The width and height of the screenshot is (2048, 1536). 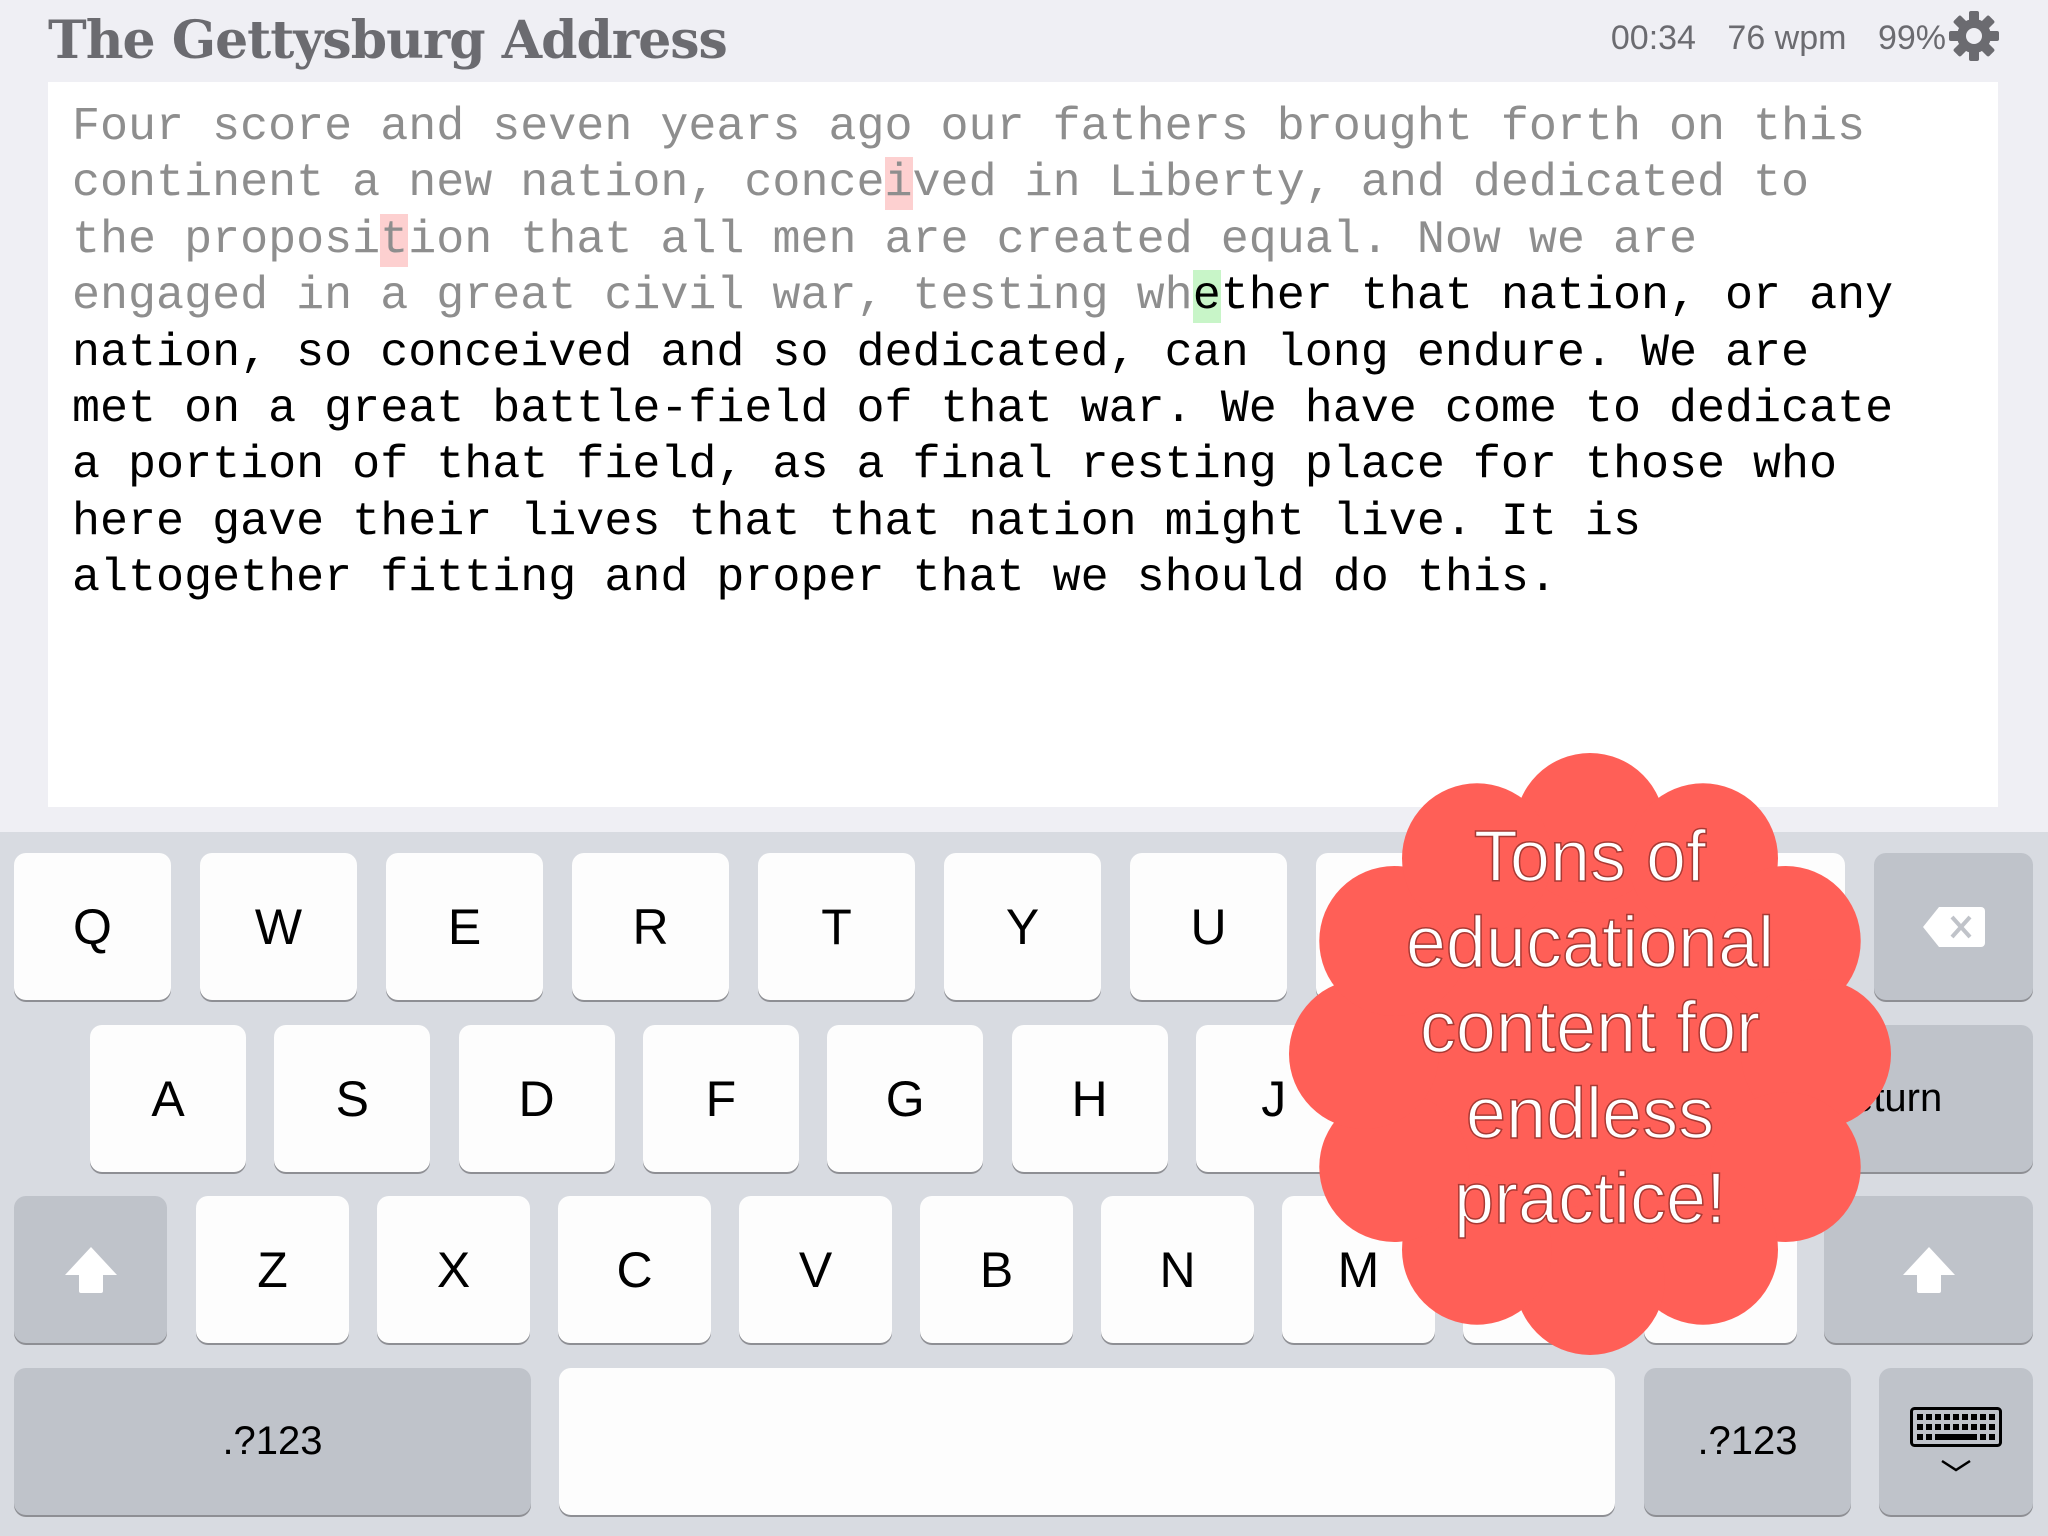 I want to click on key-label: F, so click(x=721, y=1098).